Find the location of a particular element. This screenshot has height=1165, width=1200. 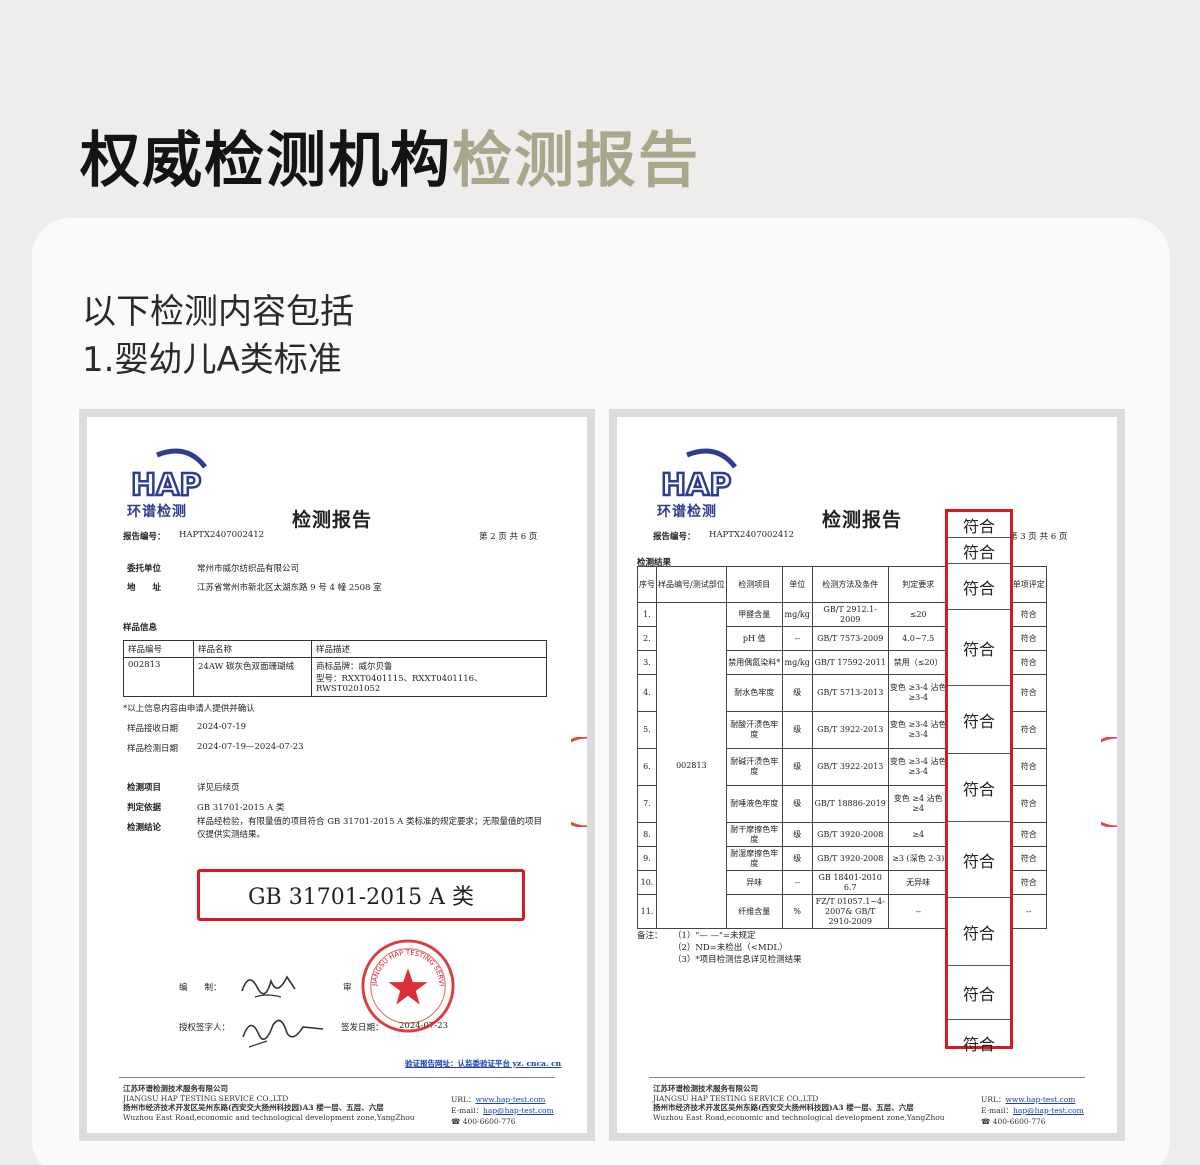

sample-info-label: 样品信息 is located at coordinates (140, 628).